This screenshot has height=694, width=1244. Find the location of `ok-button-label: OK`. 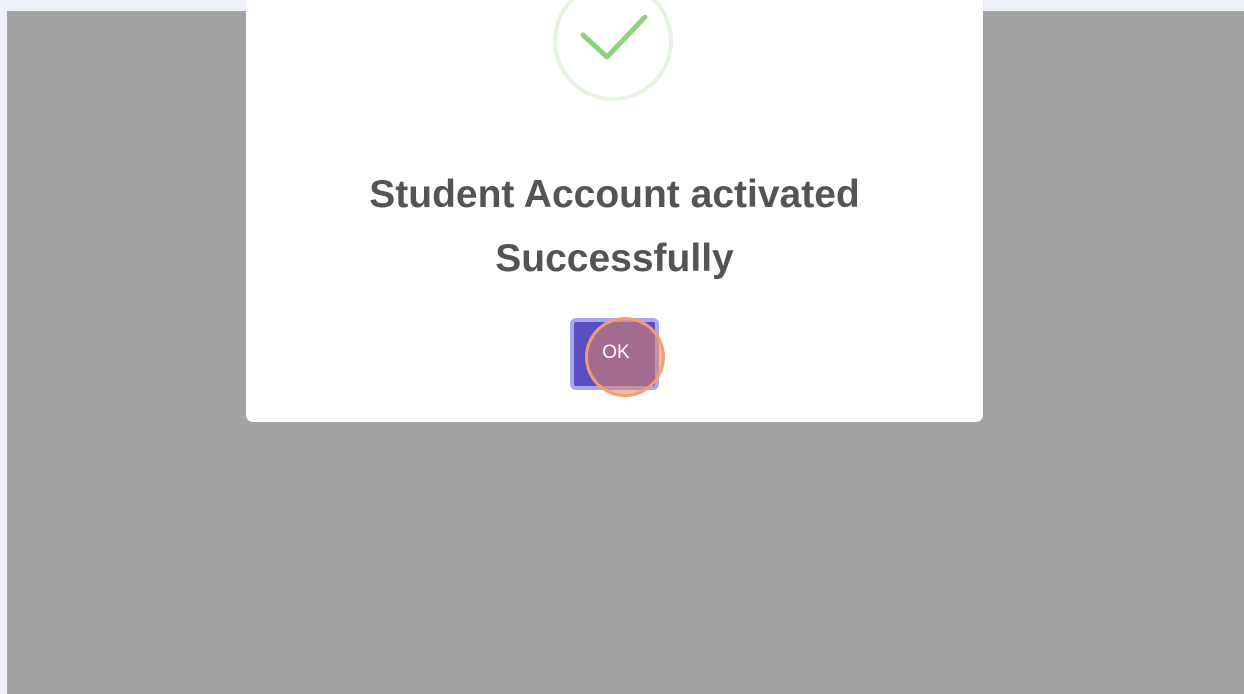

ok-button-label: OK is located at coordinates (616, 352).